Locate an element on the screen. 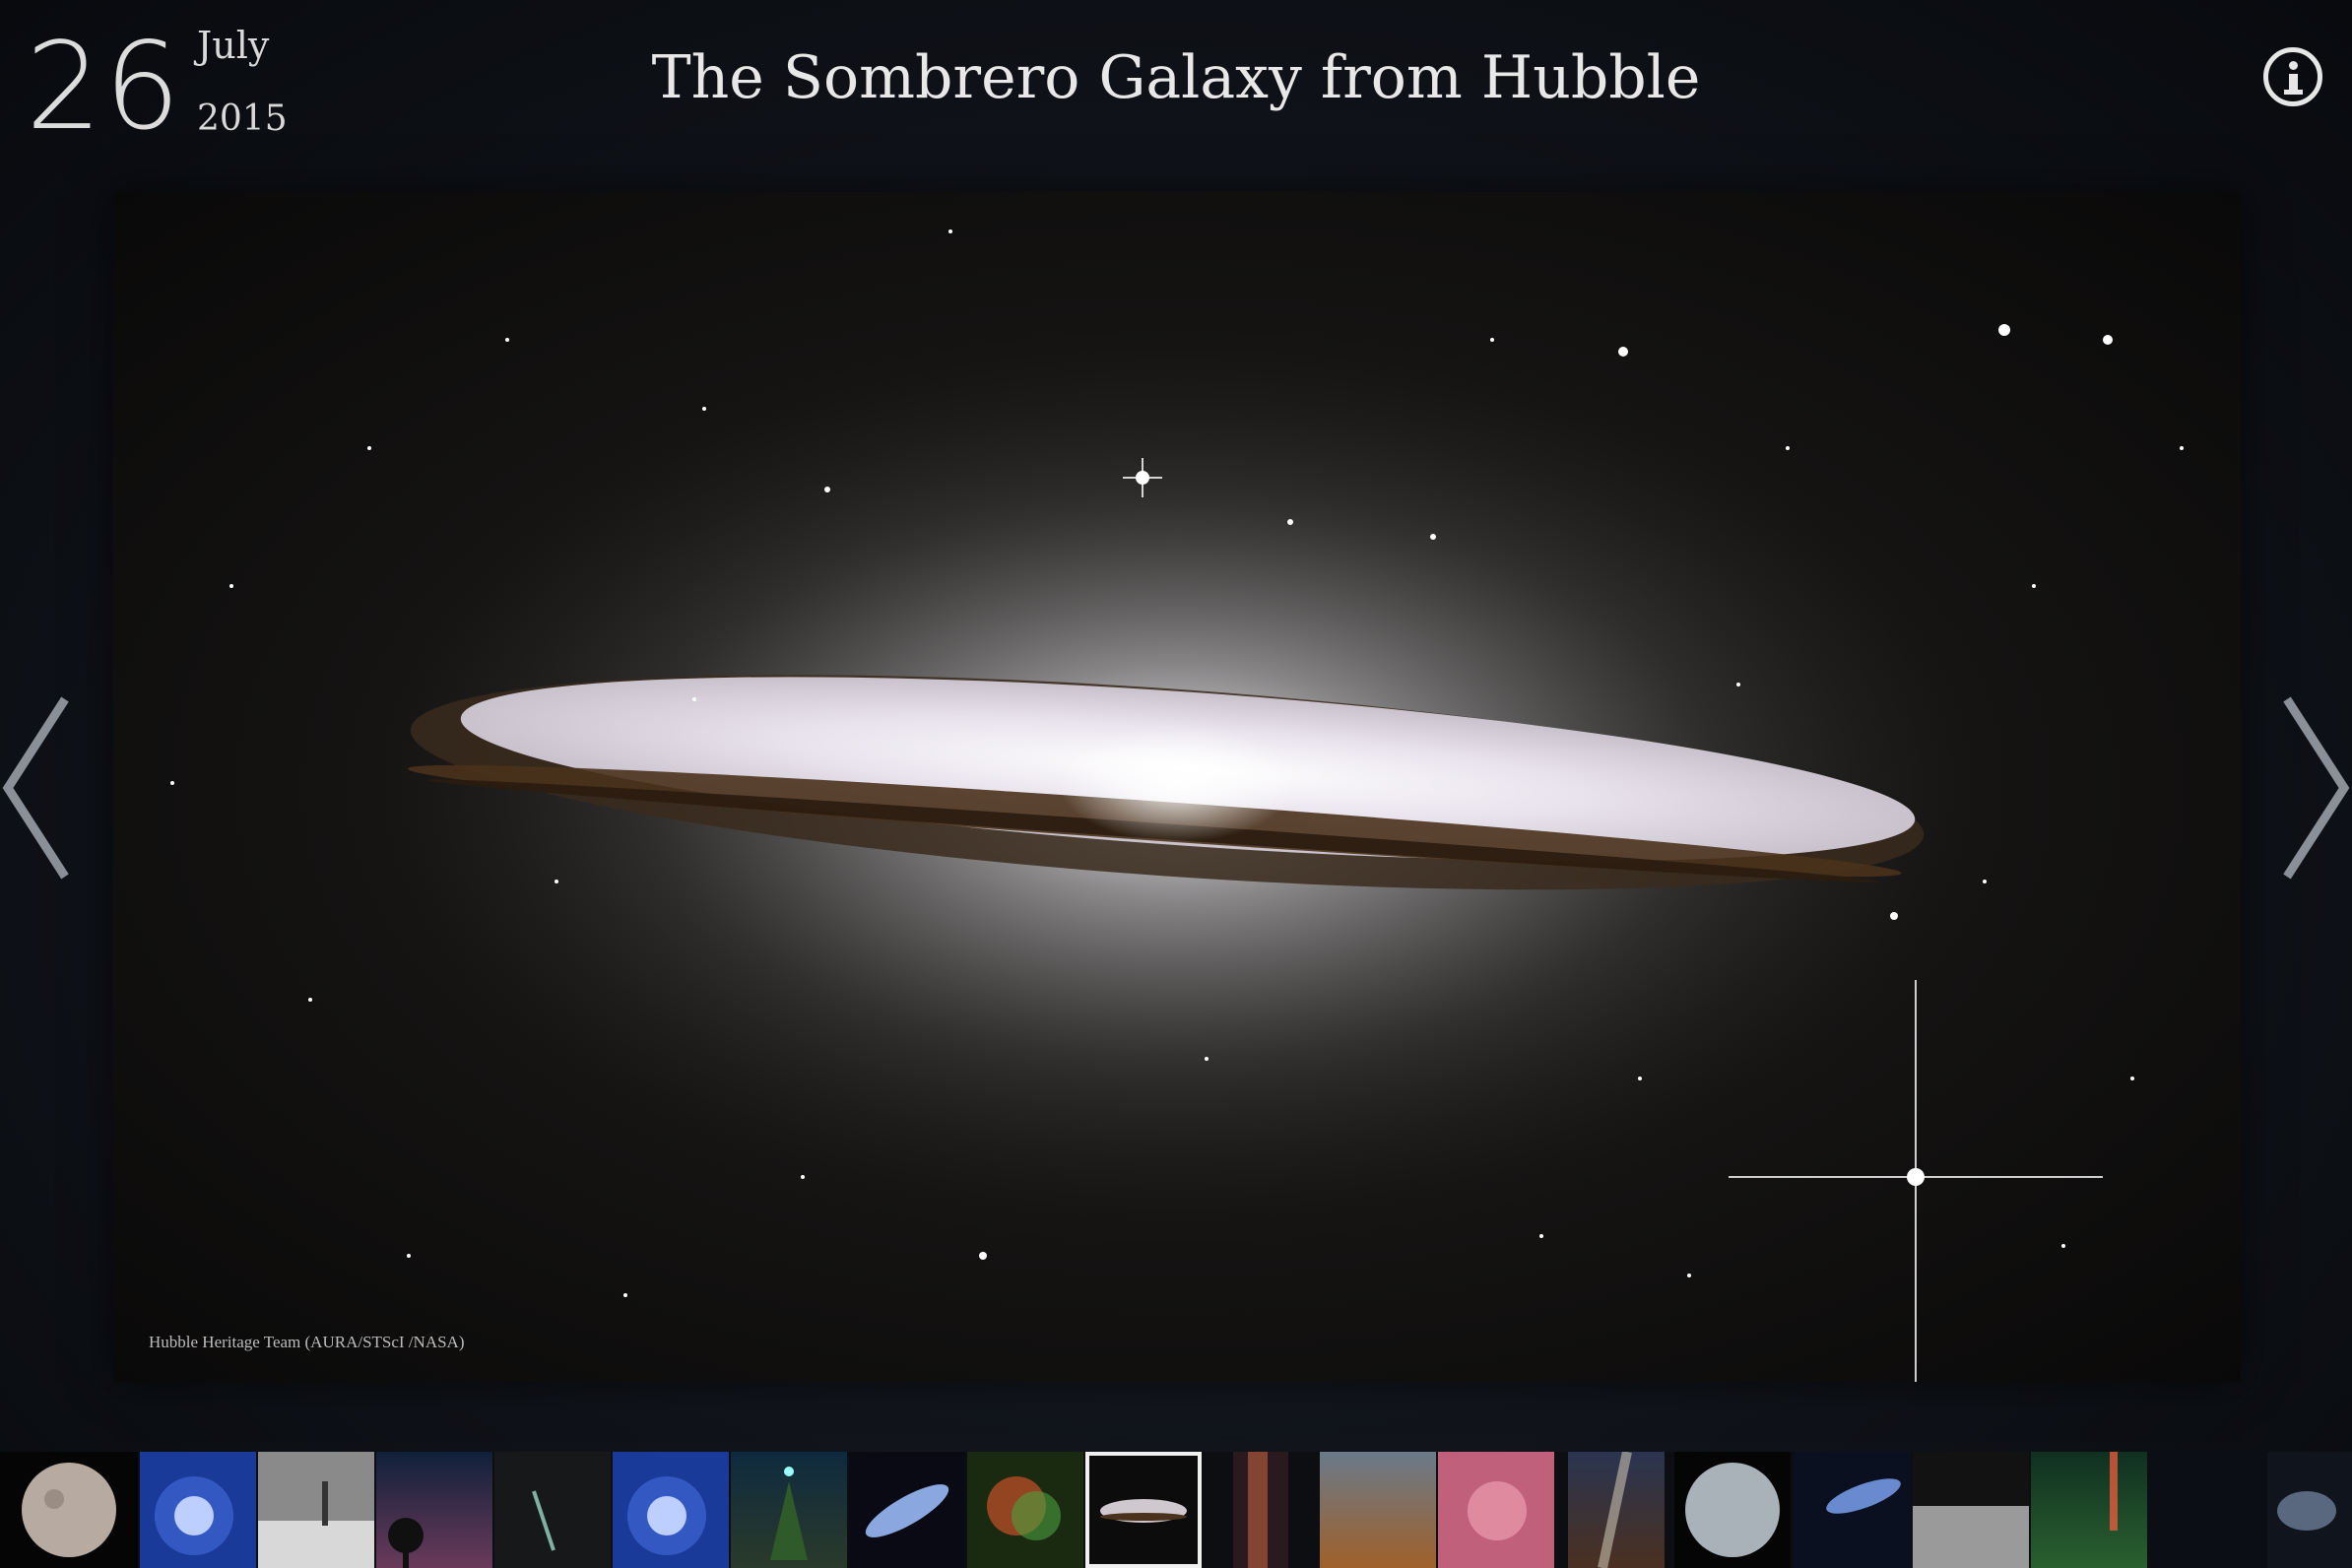  thumbnail-strip is located at coordinates (1176, 1510).